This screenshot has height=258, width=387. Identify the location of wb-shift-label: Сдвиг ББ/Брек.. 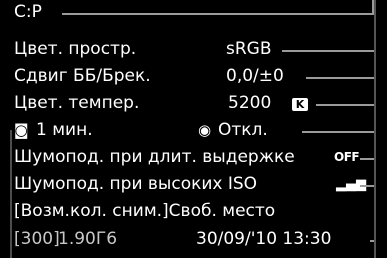
(82, 76).